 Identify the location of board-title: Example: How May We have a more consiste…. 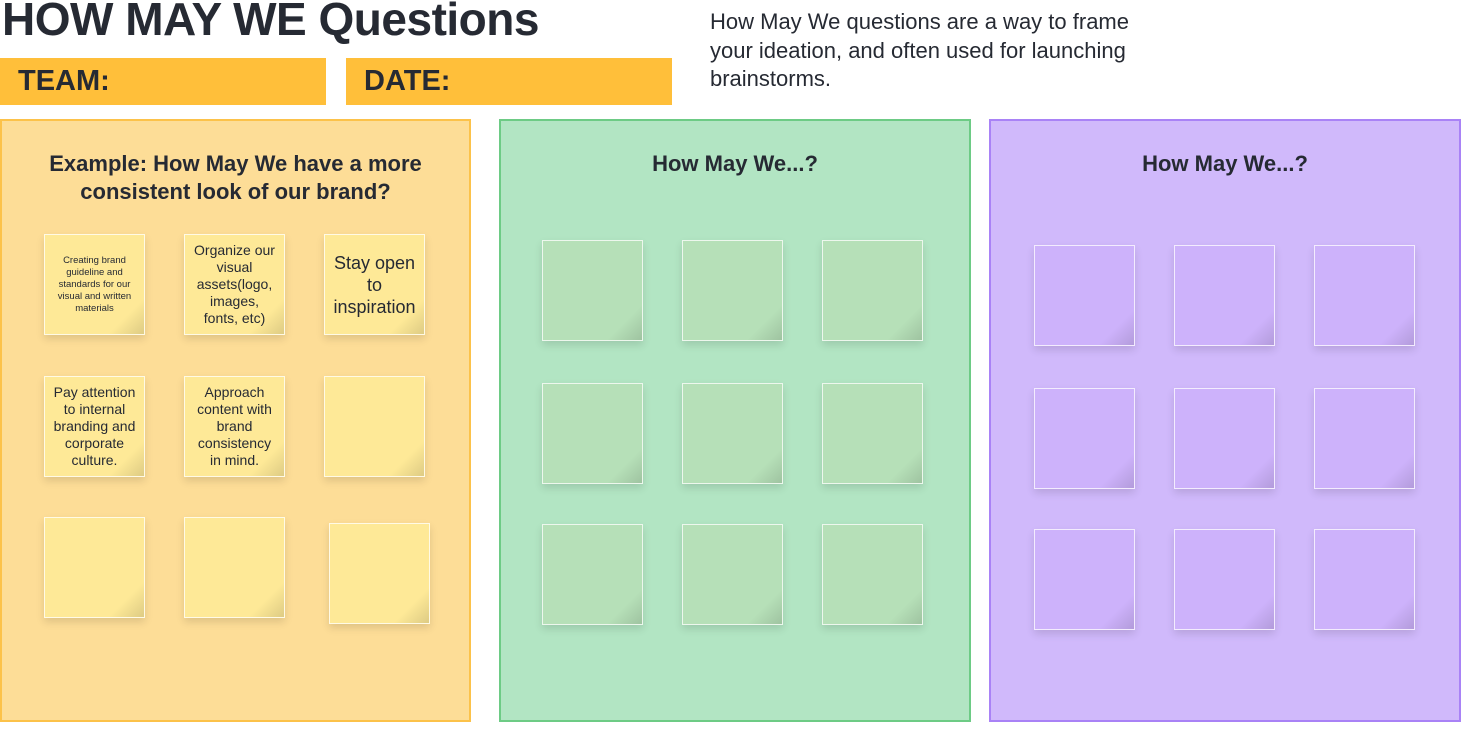
(235, 177).